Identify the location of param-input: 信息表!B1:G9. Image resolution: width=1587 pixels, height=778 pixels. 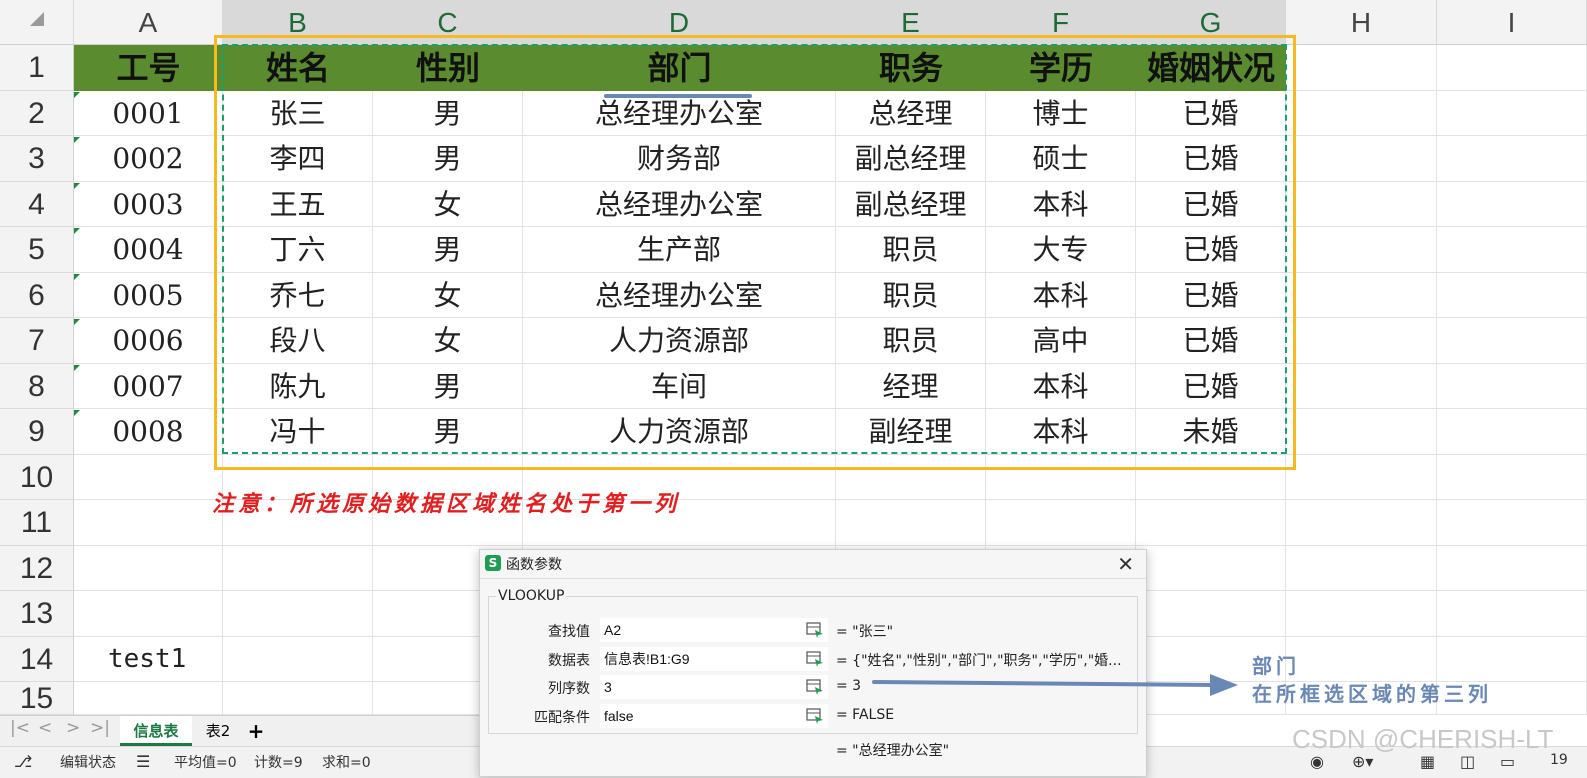
(714, 659).